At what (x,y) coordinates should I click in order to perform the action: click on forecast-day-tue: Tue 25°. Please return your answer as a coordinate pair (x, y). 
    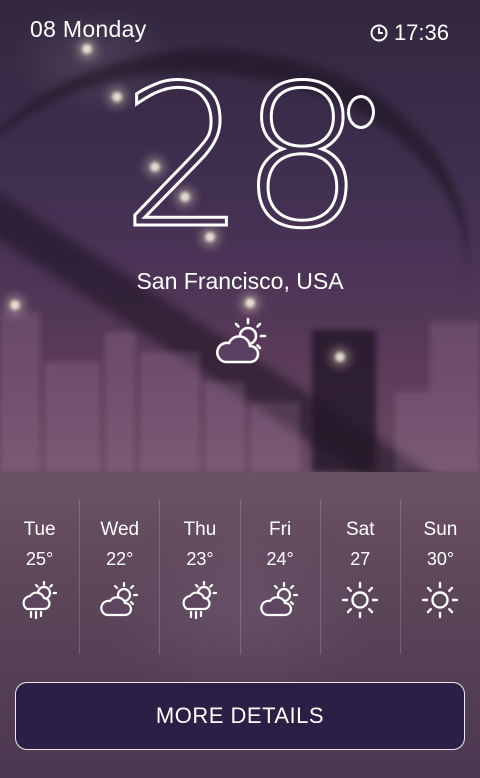
    Looking at the image, I should click on (40, 577).